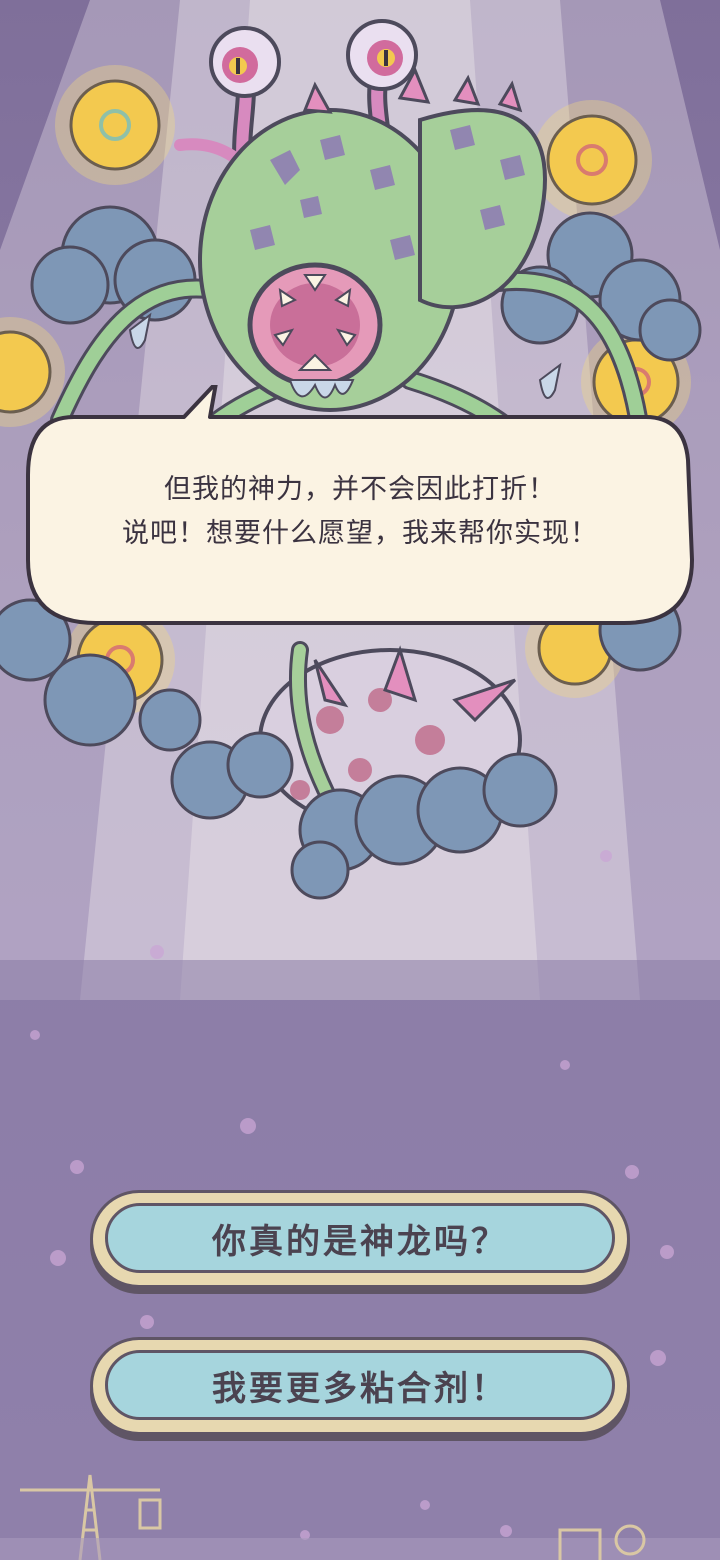 The width and height of the screenshot is (720, 1560). I want to click on option-label: 你真的是神龙吗？, so click(360, 1241).